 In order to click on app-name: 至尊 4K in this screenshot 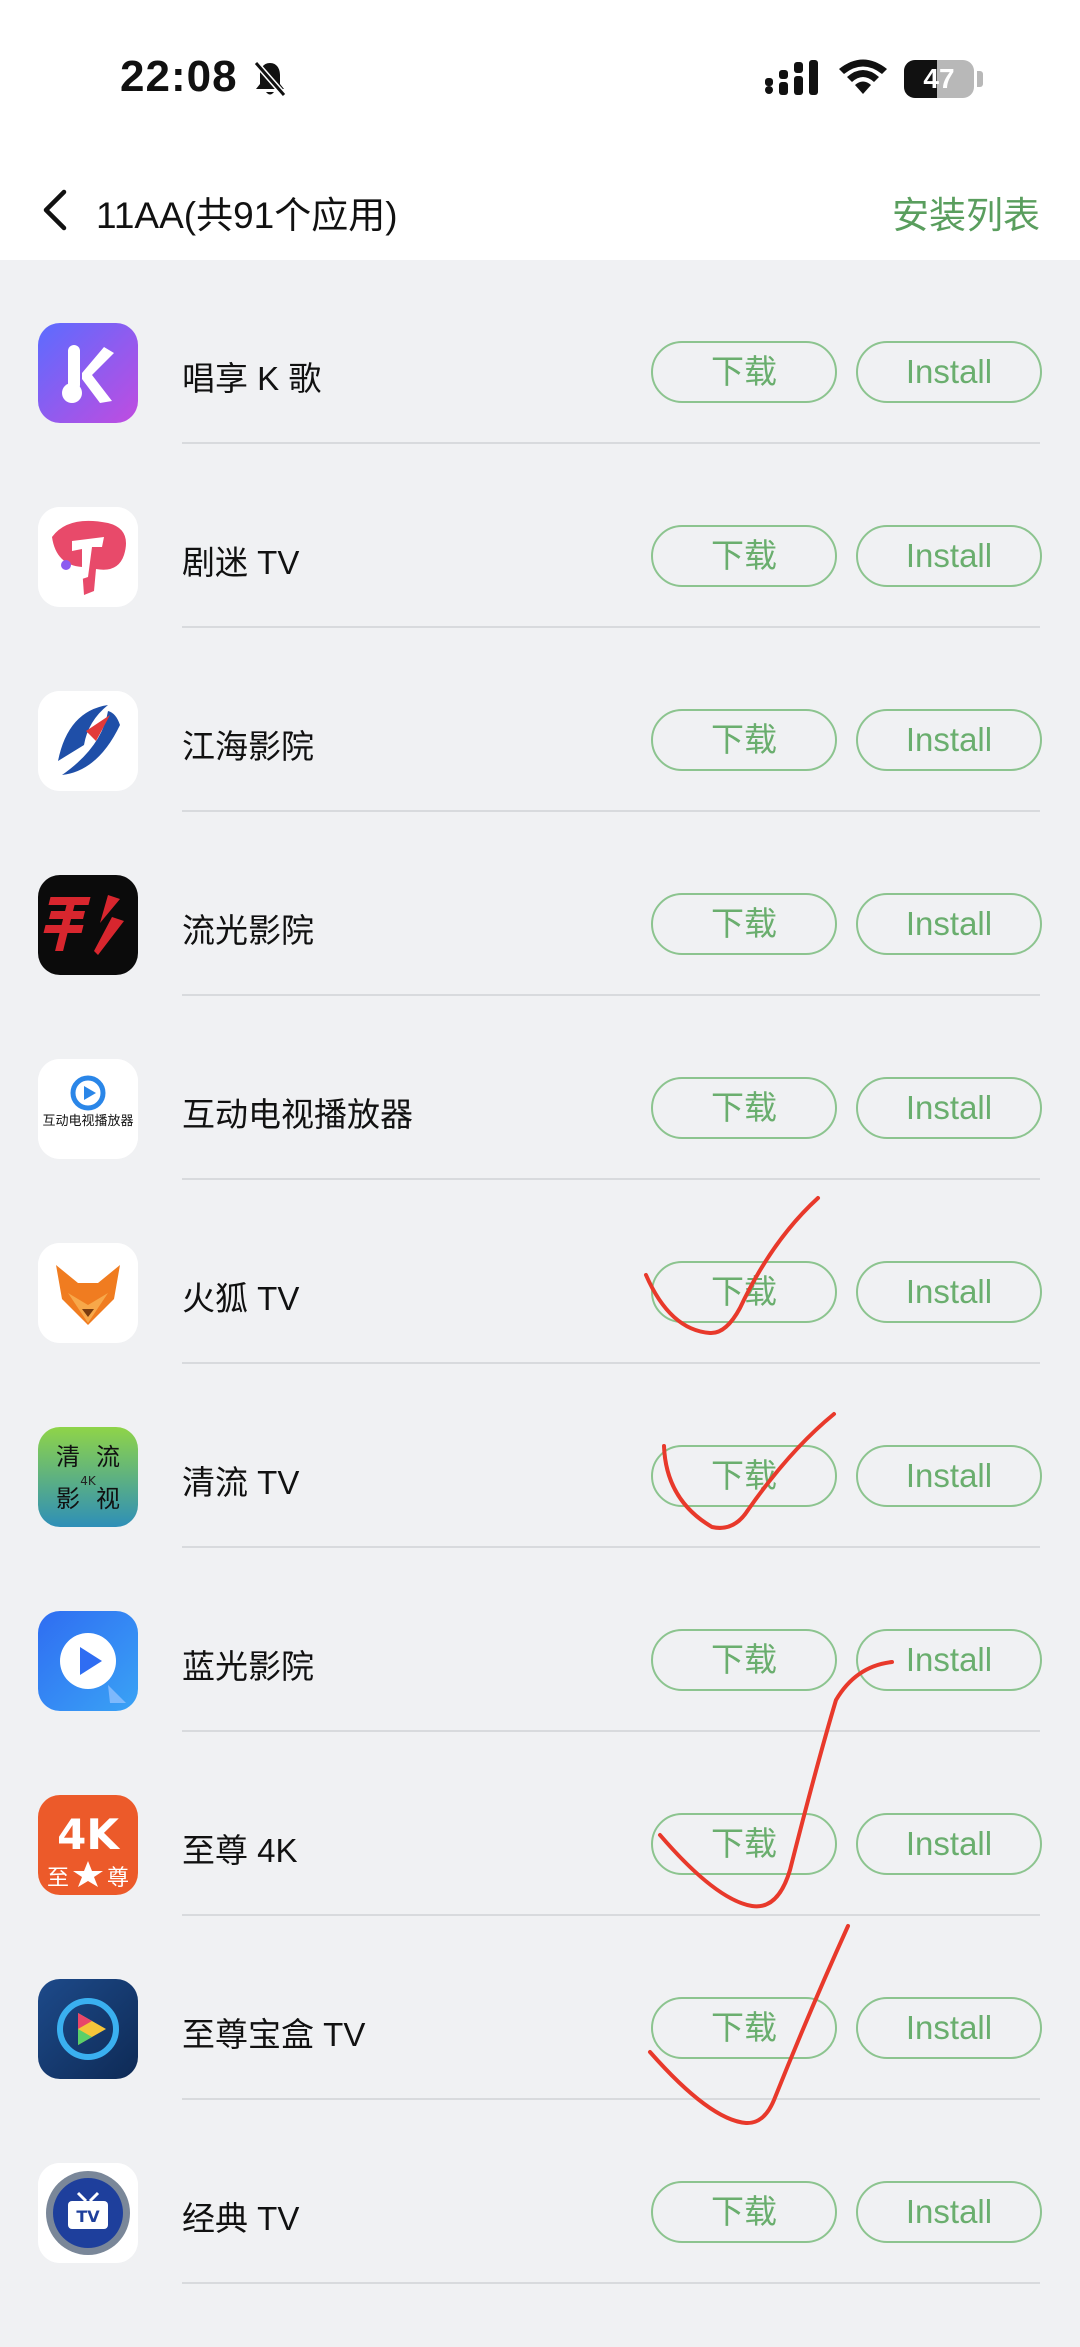, I will do `click(240, 1850)`.